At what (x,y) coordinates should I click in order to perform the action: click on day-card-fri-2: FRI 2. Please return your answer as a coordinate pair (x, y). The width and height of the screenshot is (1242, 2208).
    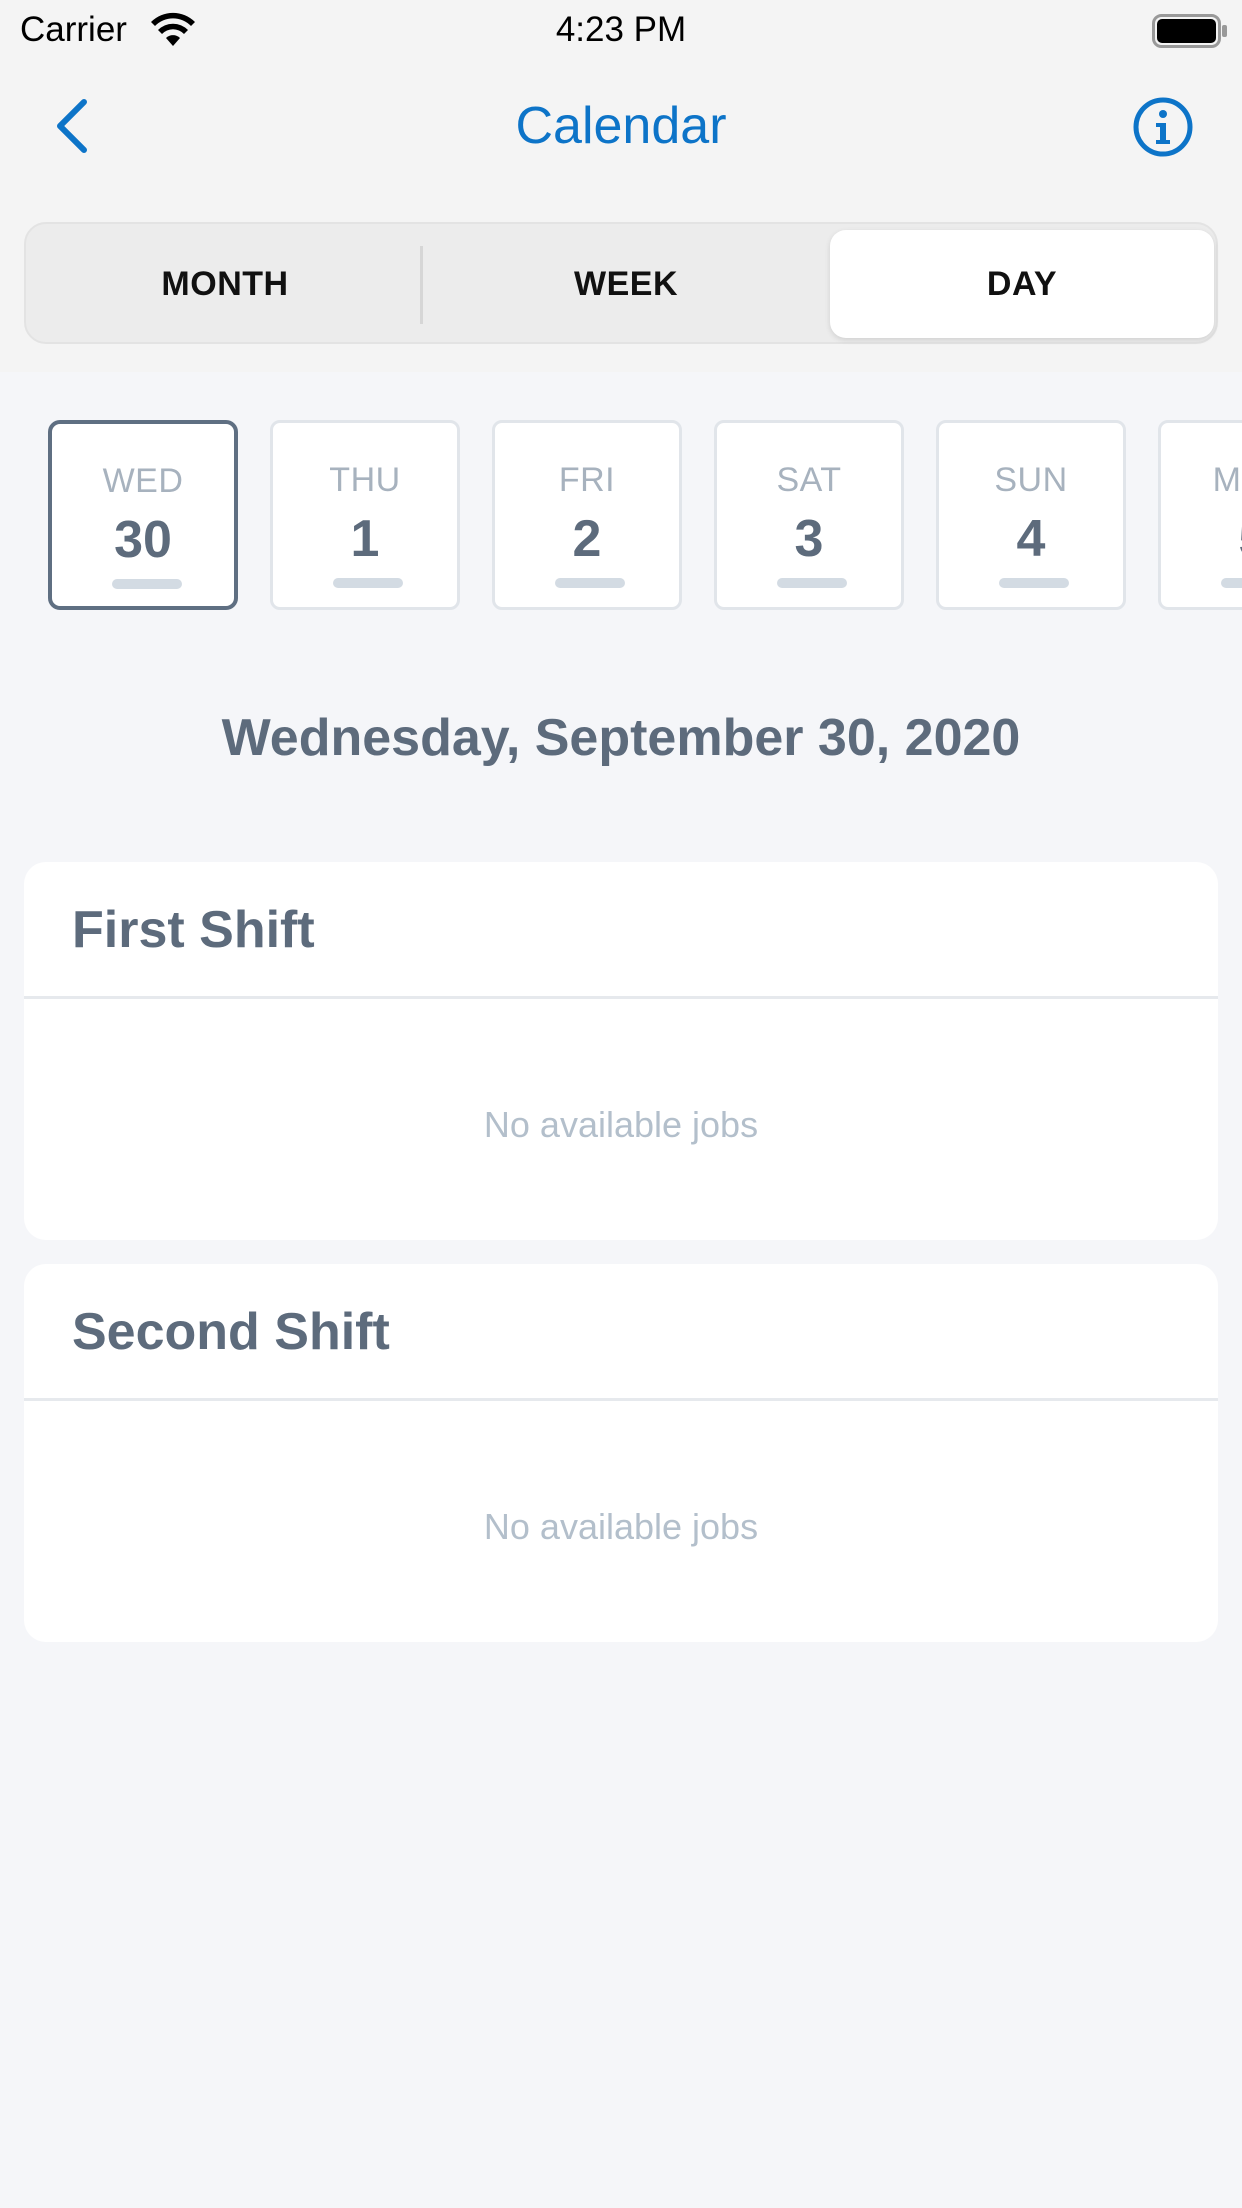
    Looking at the image, I should click on (587, 515).